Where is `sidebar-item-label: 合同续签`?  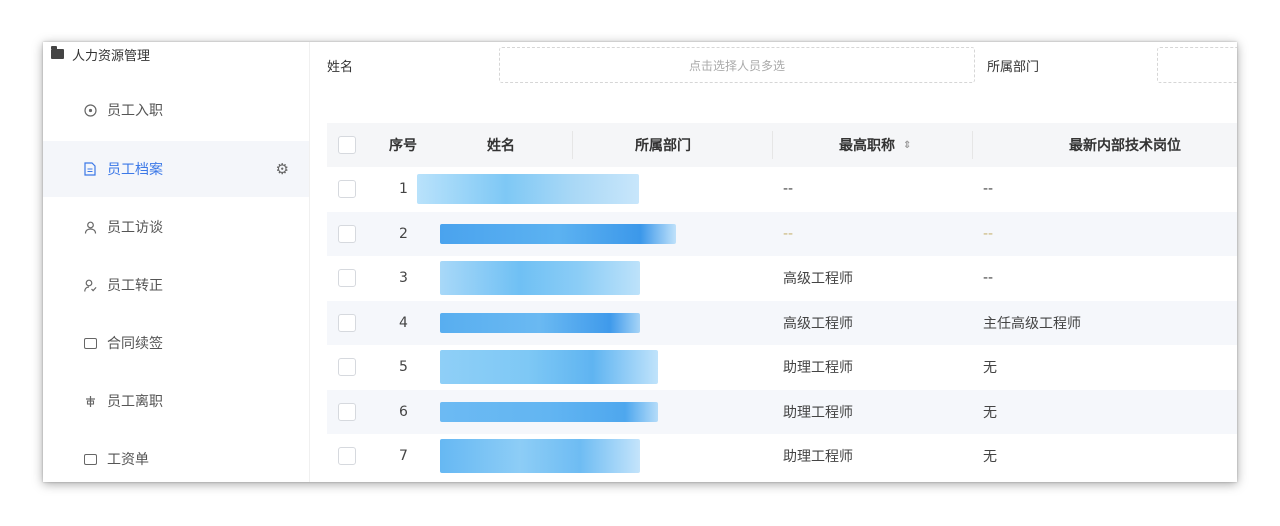
sidebar-item-label: 合同续签 is located at coordinates (135, 344).